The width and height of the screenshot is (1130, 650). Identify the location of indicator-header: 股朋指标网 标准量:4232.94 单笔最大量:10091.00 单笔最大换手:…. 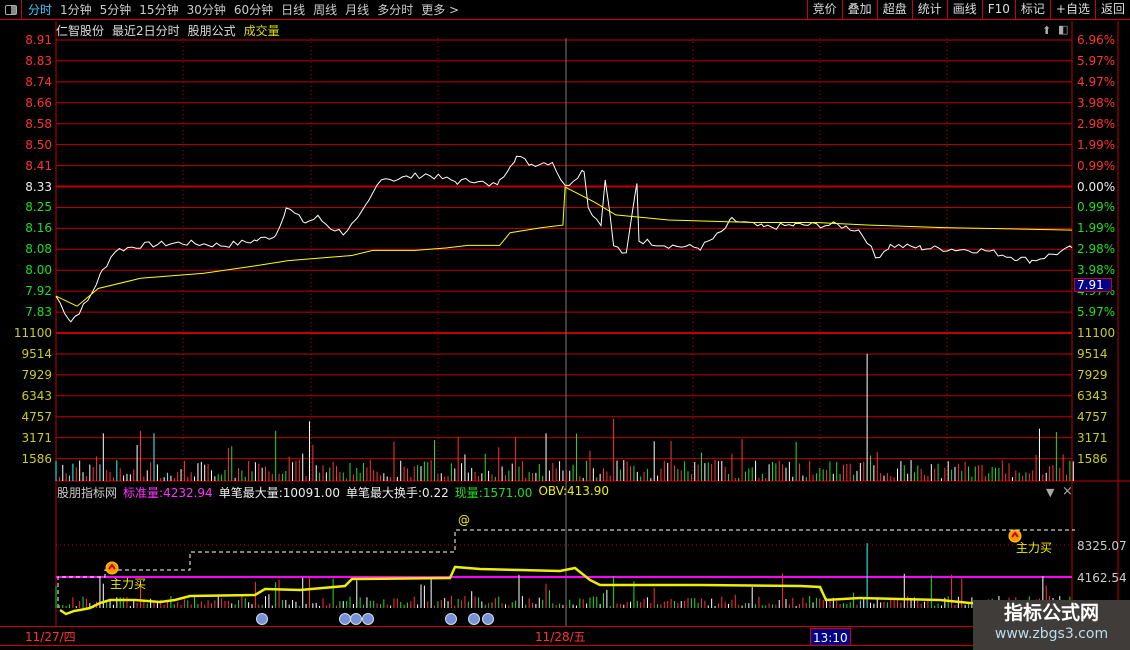
(333, 492).